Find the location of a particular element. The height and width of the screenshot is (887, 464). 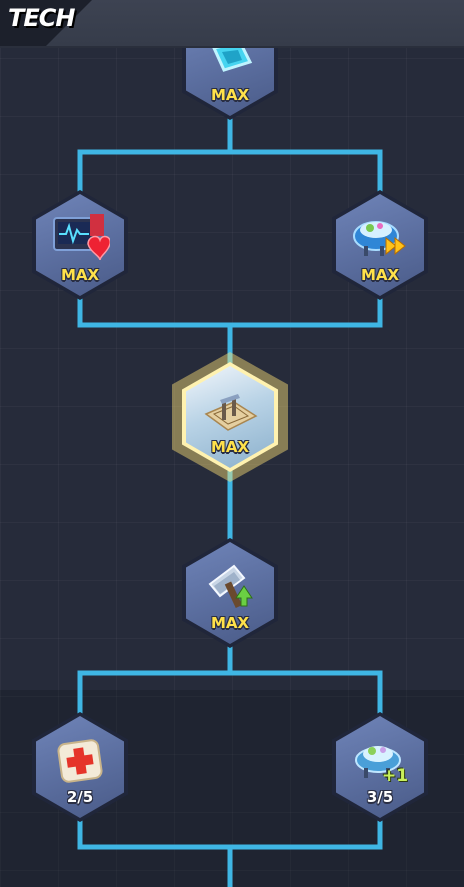

tech-node-first-aid-kit: 2/5 is located at coordinates (80, 767).